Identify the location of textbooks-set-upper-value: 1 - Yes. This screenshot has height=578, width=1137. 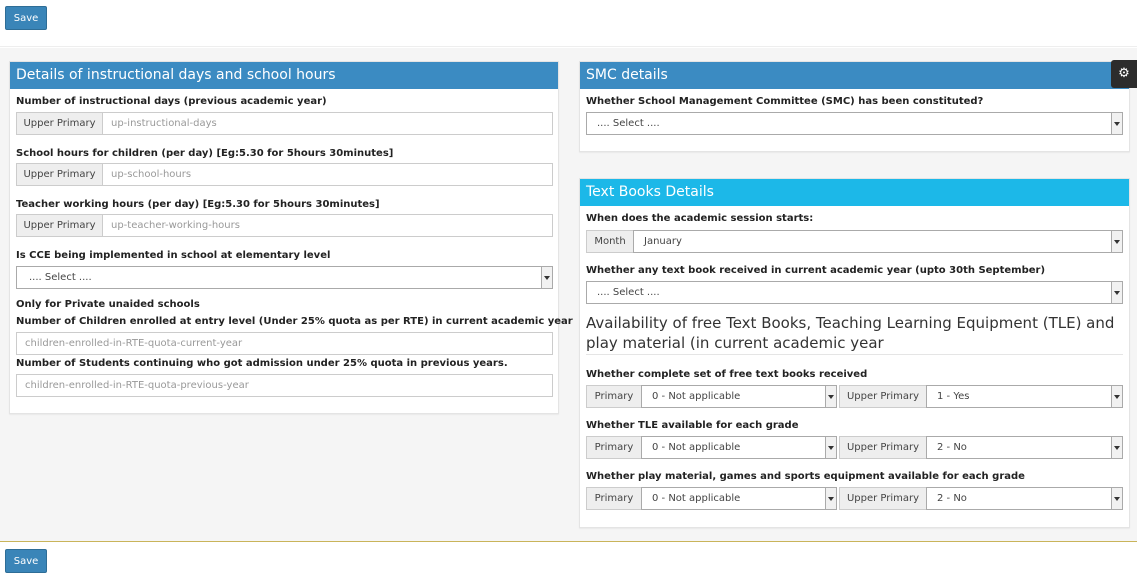
(953, 396).